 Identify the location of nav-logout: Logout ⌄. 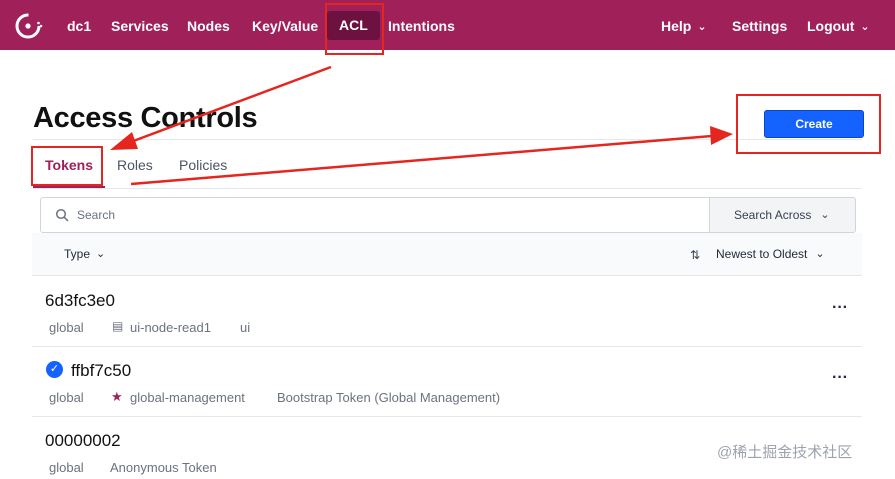
(838, 25).